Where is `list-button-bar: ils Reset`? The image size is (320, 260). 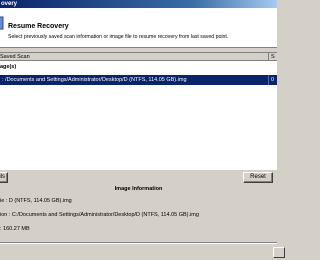
list-button-bar: ils Reset is located at coordinates (138, 177).